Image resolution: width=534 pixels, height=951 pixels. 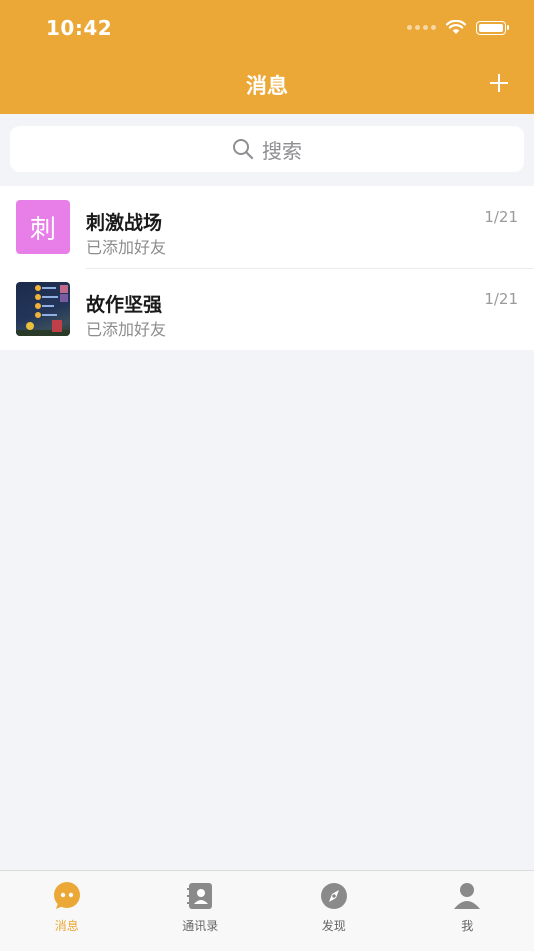 What do you see at coordinates (67, 896) in the screenshot?
I see `chat-bubble-icon` at bounding box center [67, 896].